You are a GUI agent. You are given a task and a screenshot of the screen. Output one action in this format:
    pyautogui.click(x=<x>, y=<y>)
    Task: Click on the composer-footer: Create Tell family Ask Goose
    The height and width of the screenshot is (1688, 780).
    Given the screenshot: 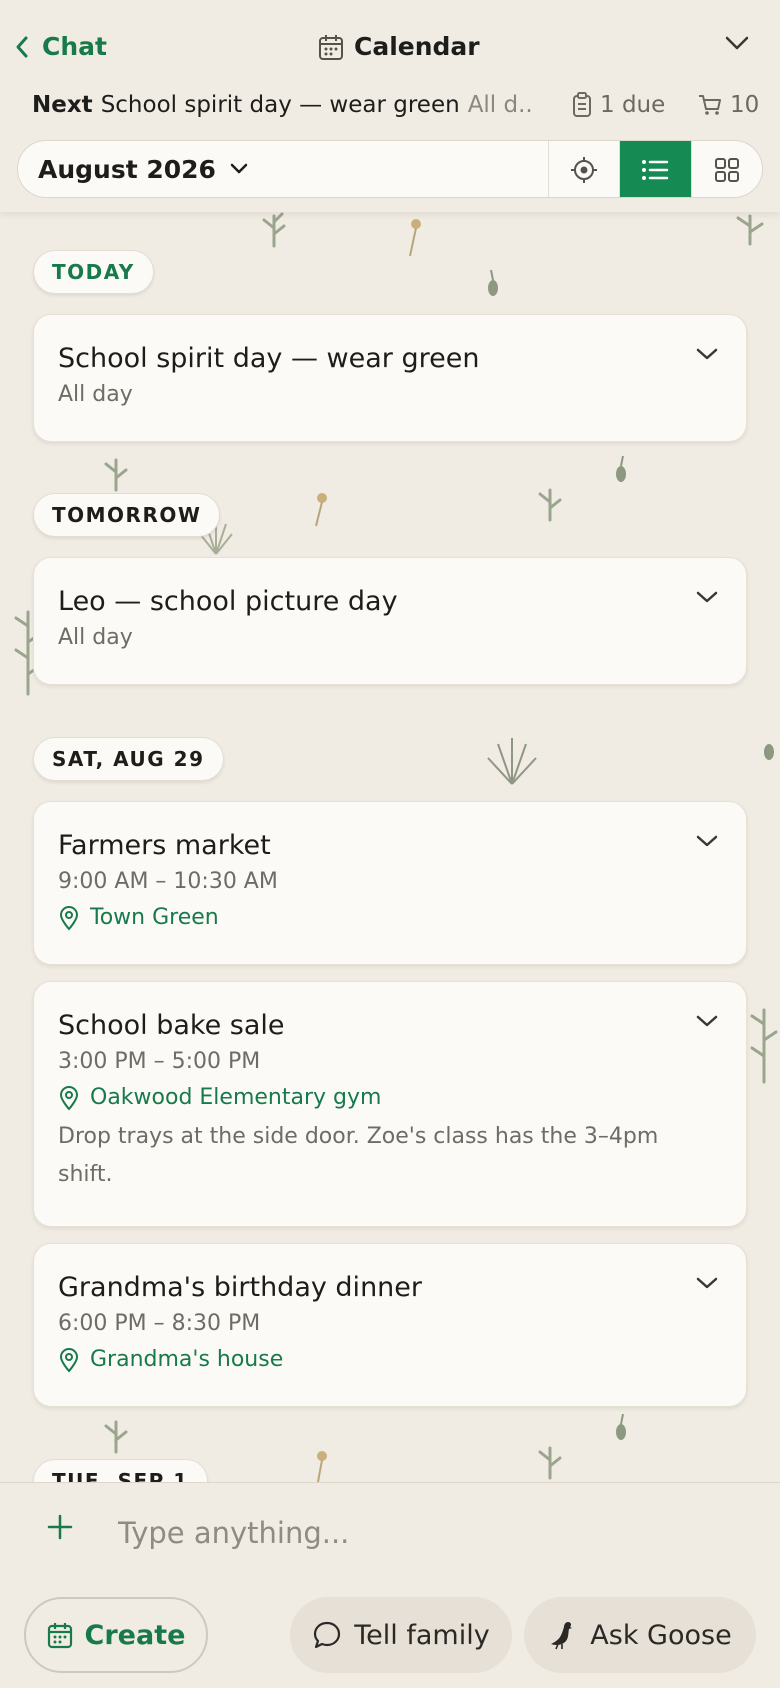 What is the action you would take?
    pyautogui.click(x=390, y=1585)
    